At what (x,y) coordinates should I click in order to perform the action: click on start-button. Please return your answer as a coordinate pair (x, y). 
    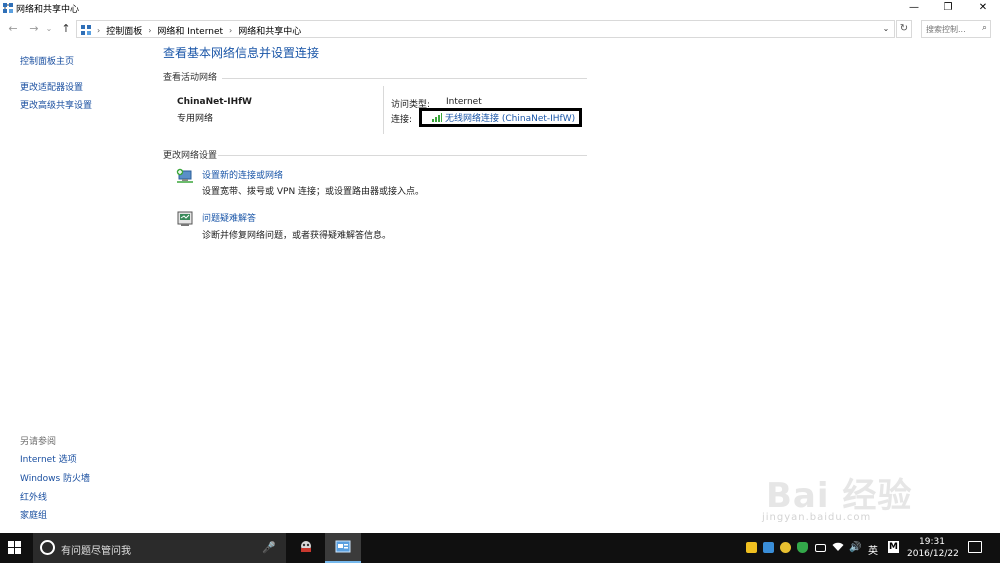
    Looking at the image, I should click on (15, 548).